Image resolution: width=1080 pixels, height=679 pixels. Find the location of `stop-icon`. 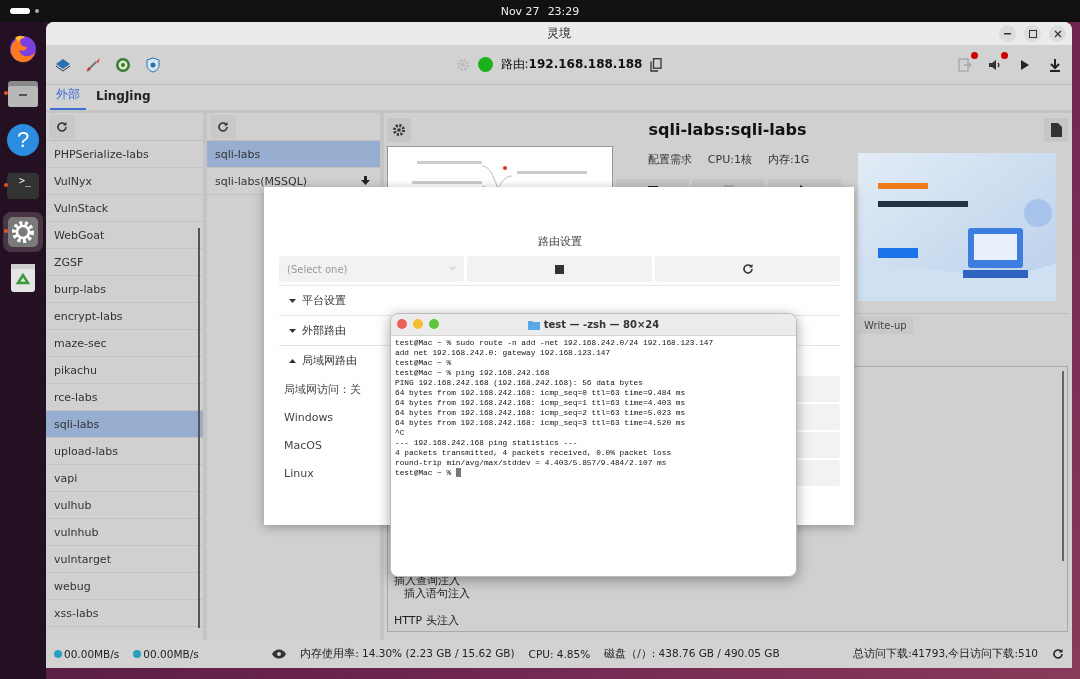

stop-icon is located at coordinates (559, 269).